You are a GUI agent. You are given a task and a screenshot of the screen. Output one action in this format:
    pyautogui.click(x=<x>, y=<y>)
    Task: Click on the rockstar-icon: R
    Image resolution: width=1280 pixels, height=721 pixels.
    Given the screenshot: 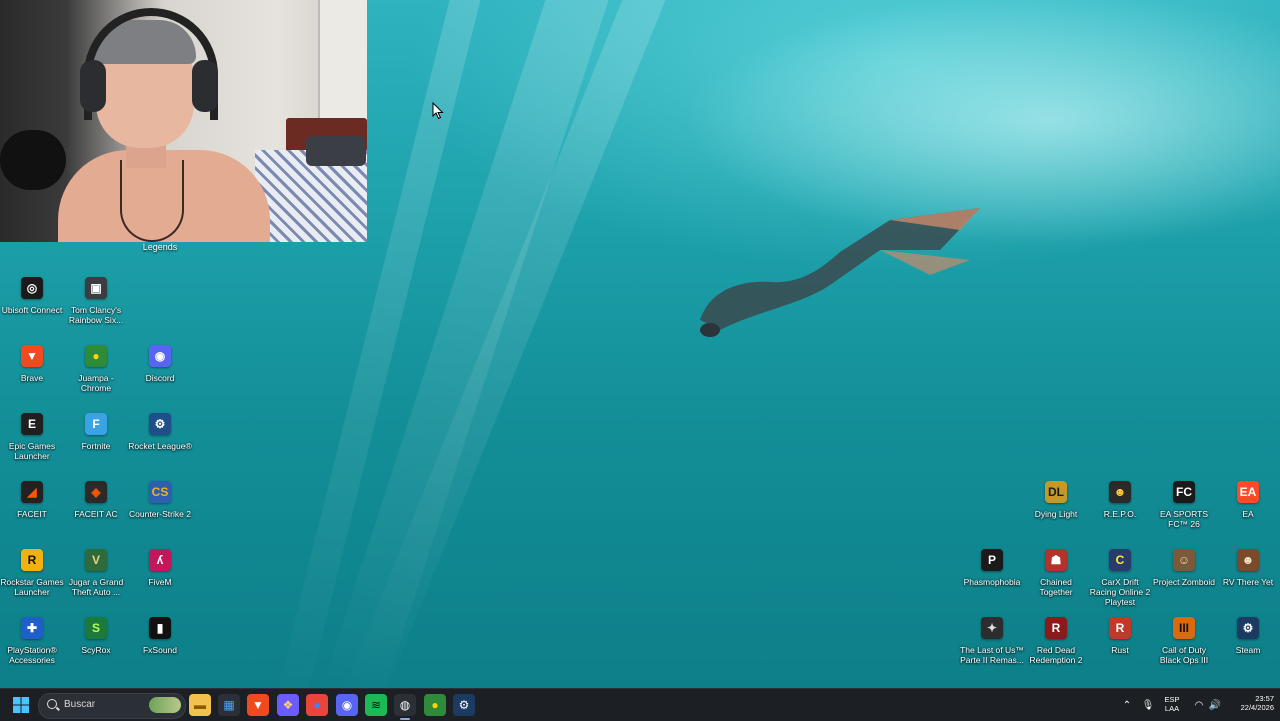 What is the action you would take?
    pyautogui.click(x=32, y=560)
    